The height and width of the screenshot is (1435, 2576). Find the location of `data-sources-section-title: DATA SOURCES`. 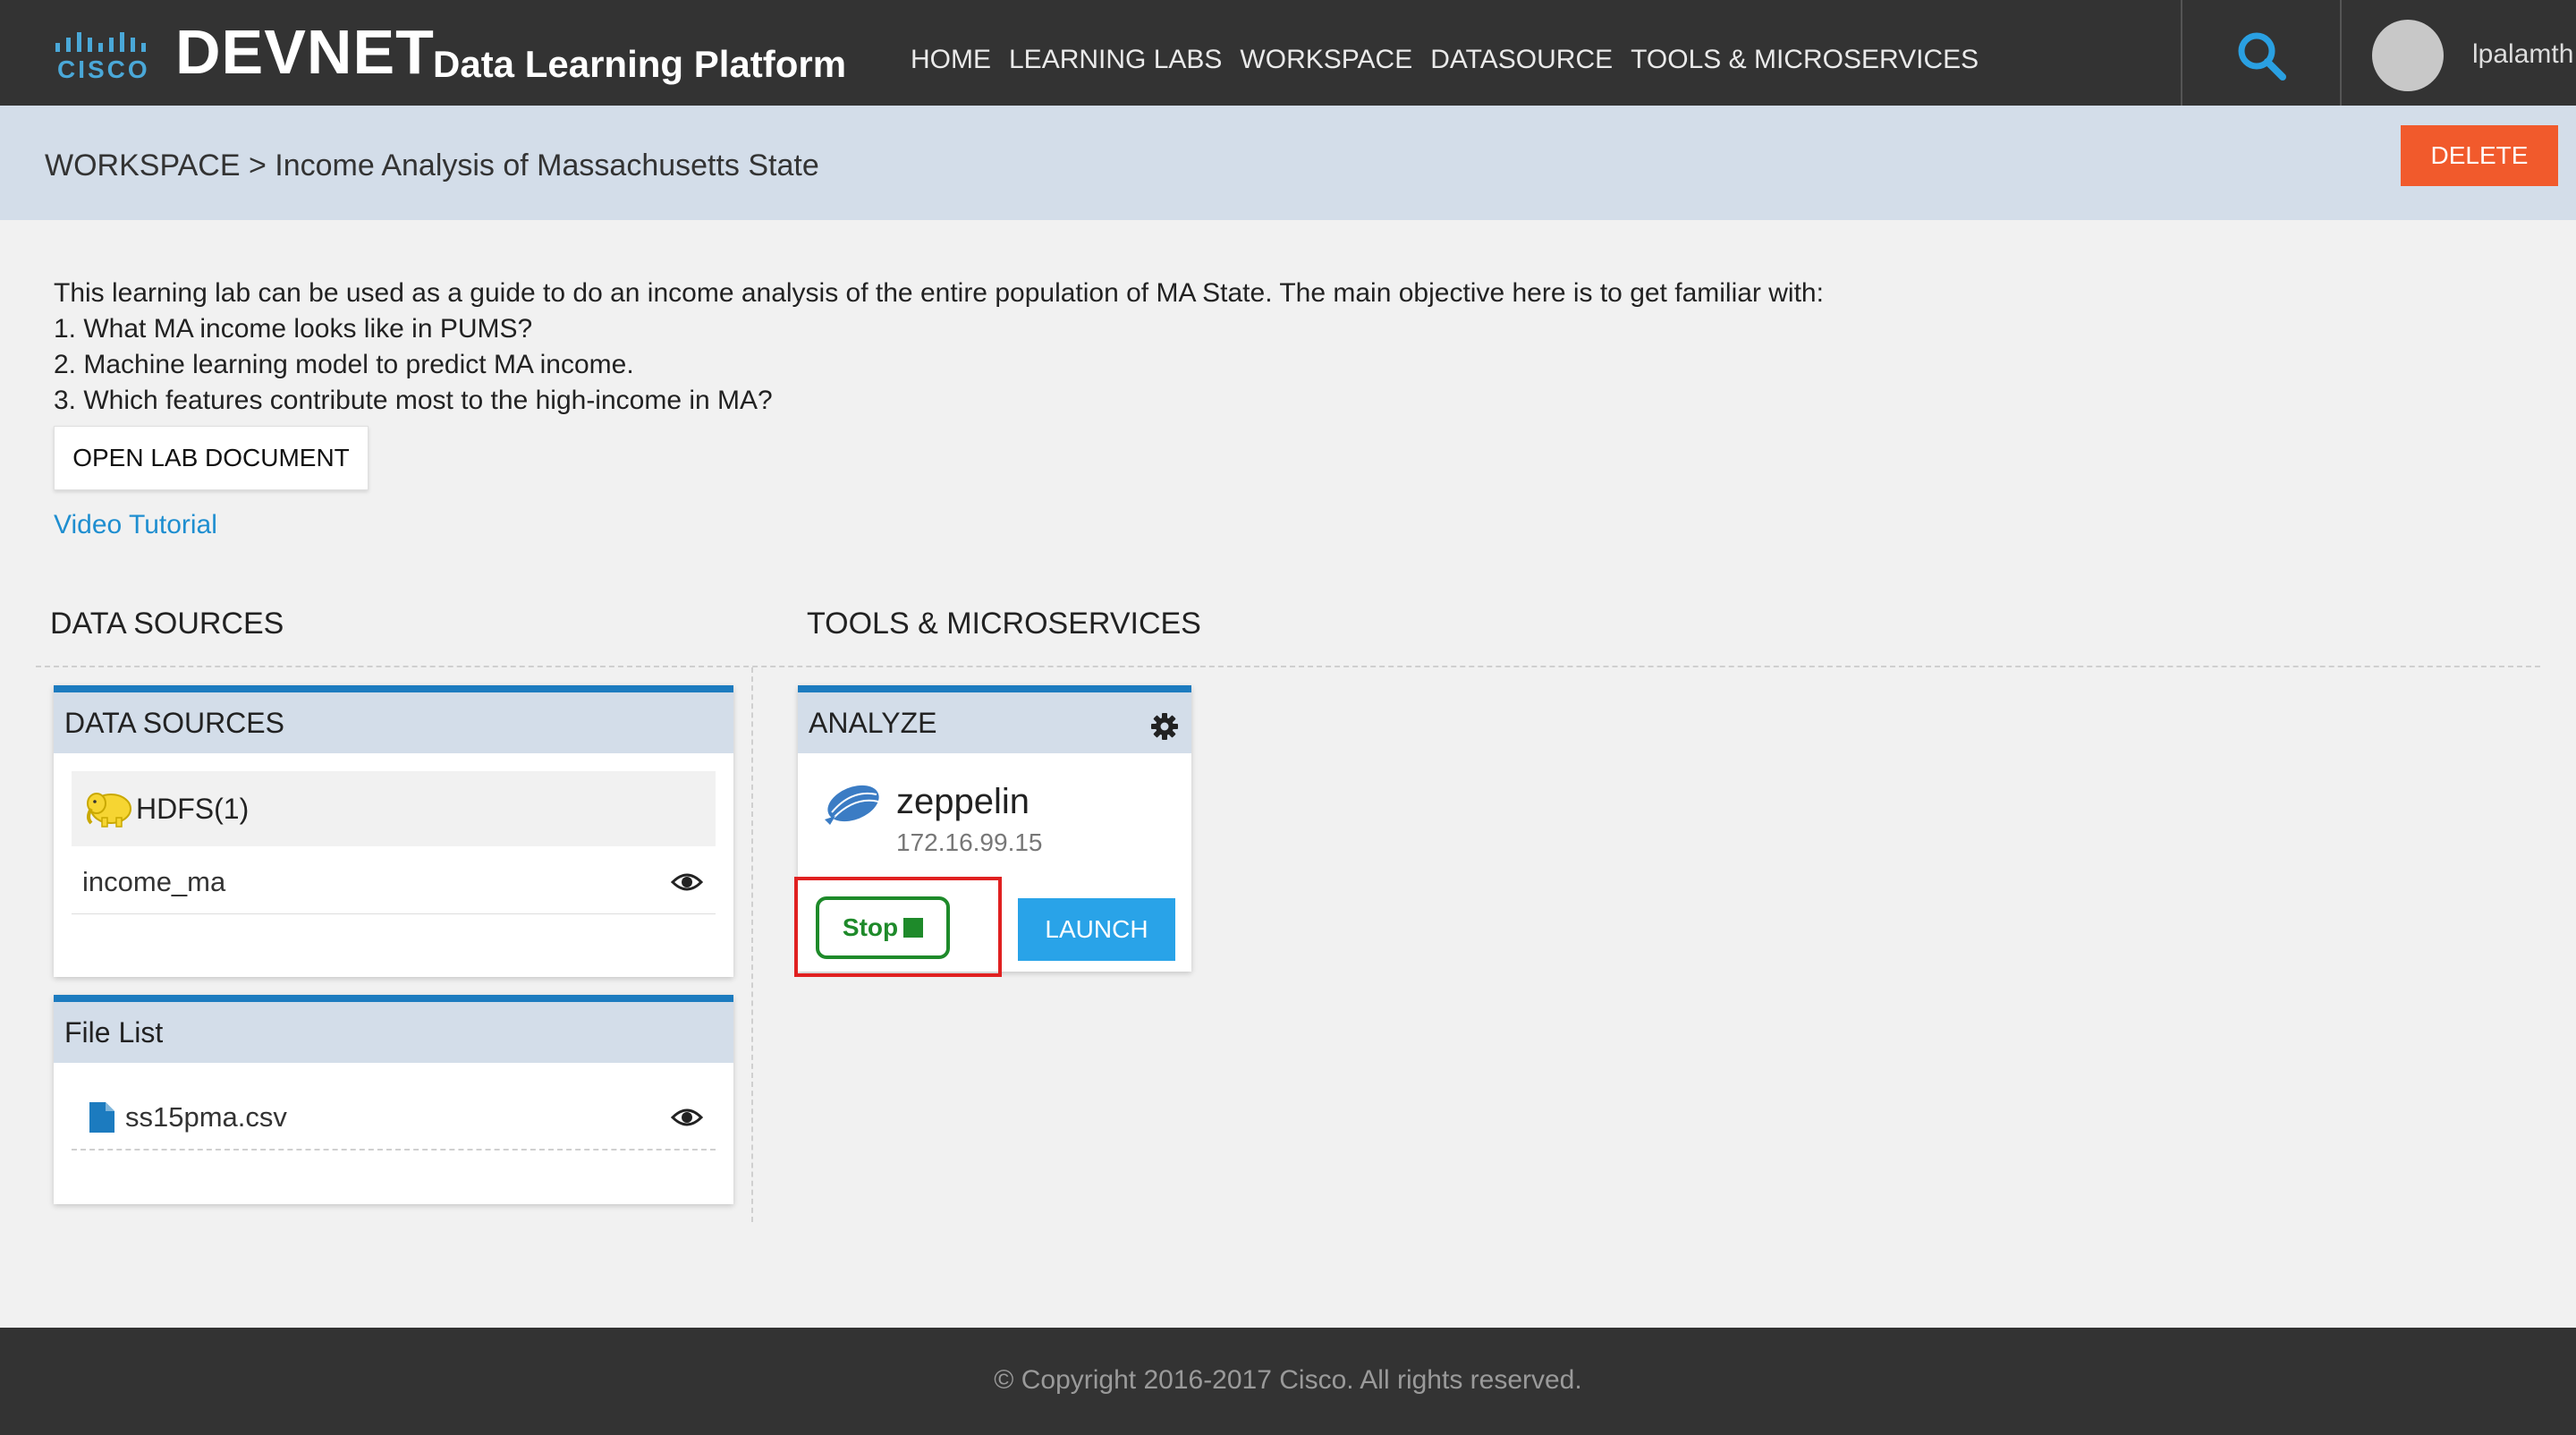

data-sources-section-title: DATA SOURCES is located at coordinates (167, 624).